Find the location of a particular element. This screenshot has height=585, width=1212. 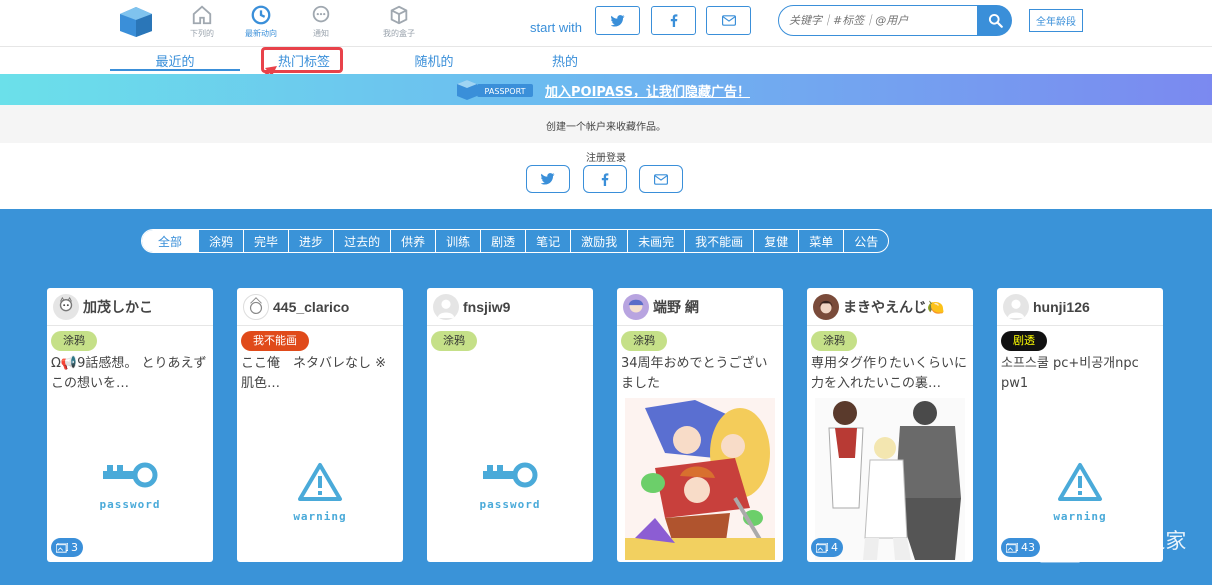

category-notes: 笔记 is located at coordinates (547, 241).